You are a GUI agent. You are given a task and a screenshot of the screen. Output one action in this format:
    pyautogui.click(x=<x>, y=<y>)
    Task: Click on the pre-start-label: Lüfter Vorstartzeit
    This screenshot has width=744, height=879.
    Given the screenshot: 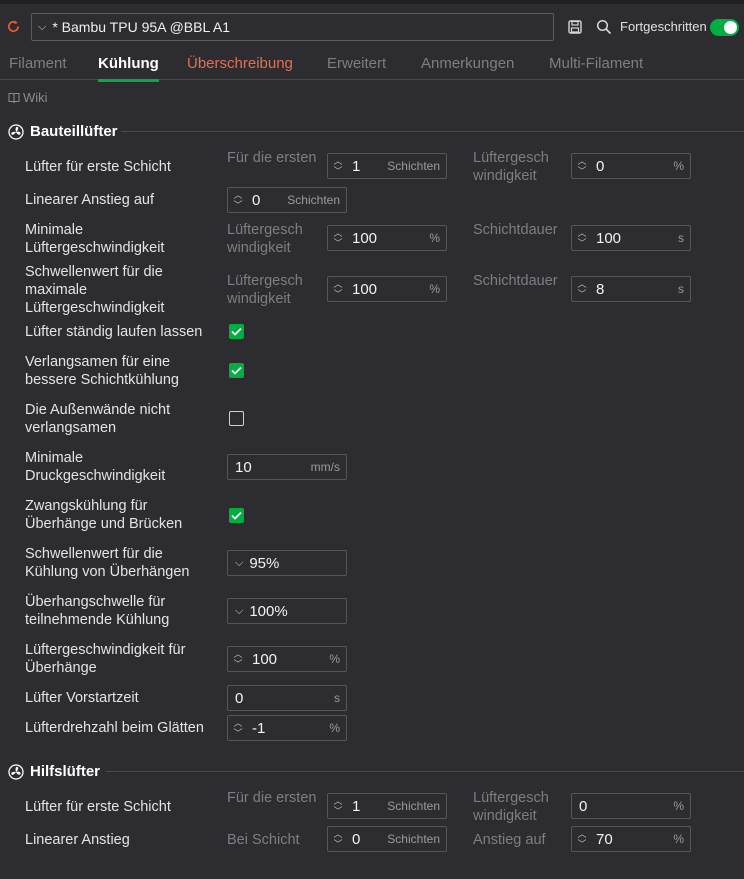 What is the action you would take?
    pyautogui.click(x=82, y=698)
    